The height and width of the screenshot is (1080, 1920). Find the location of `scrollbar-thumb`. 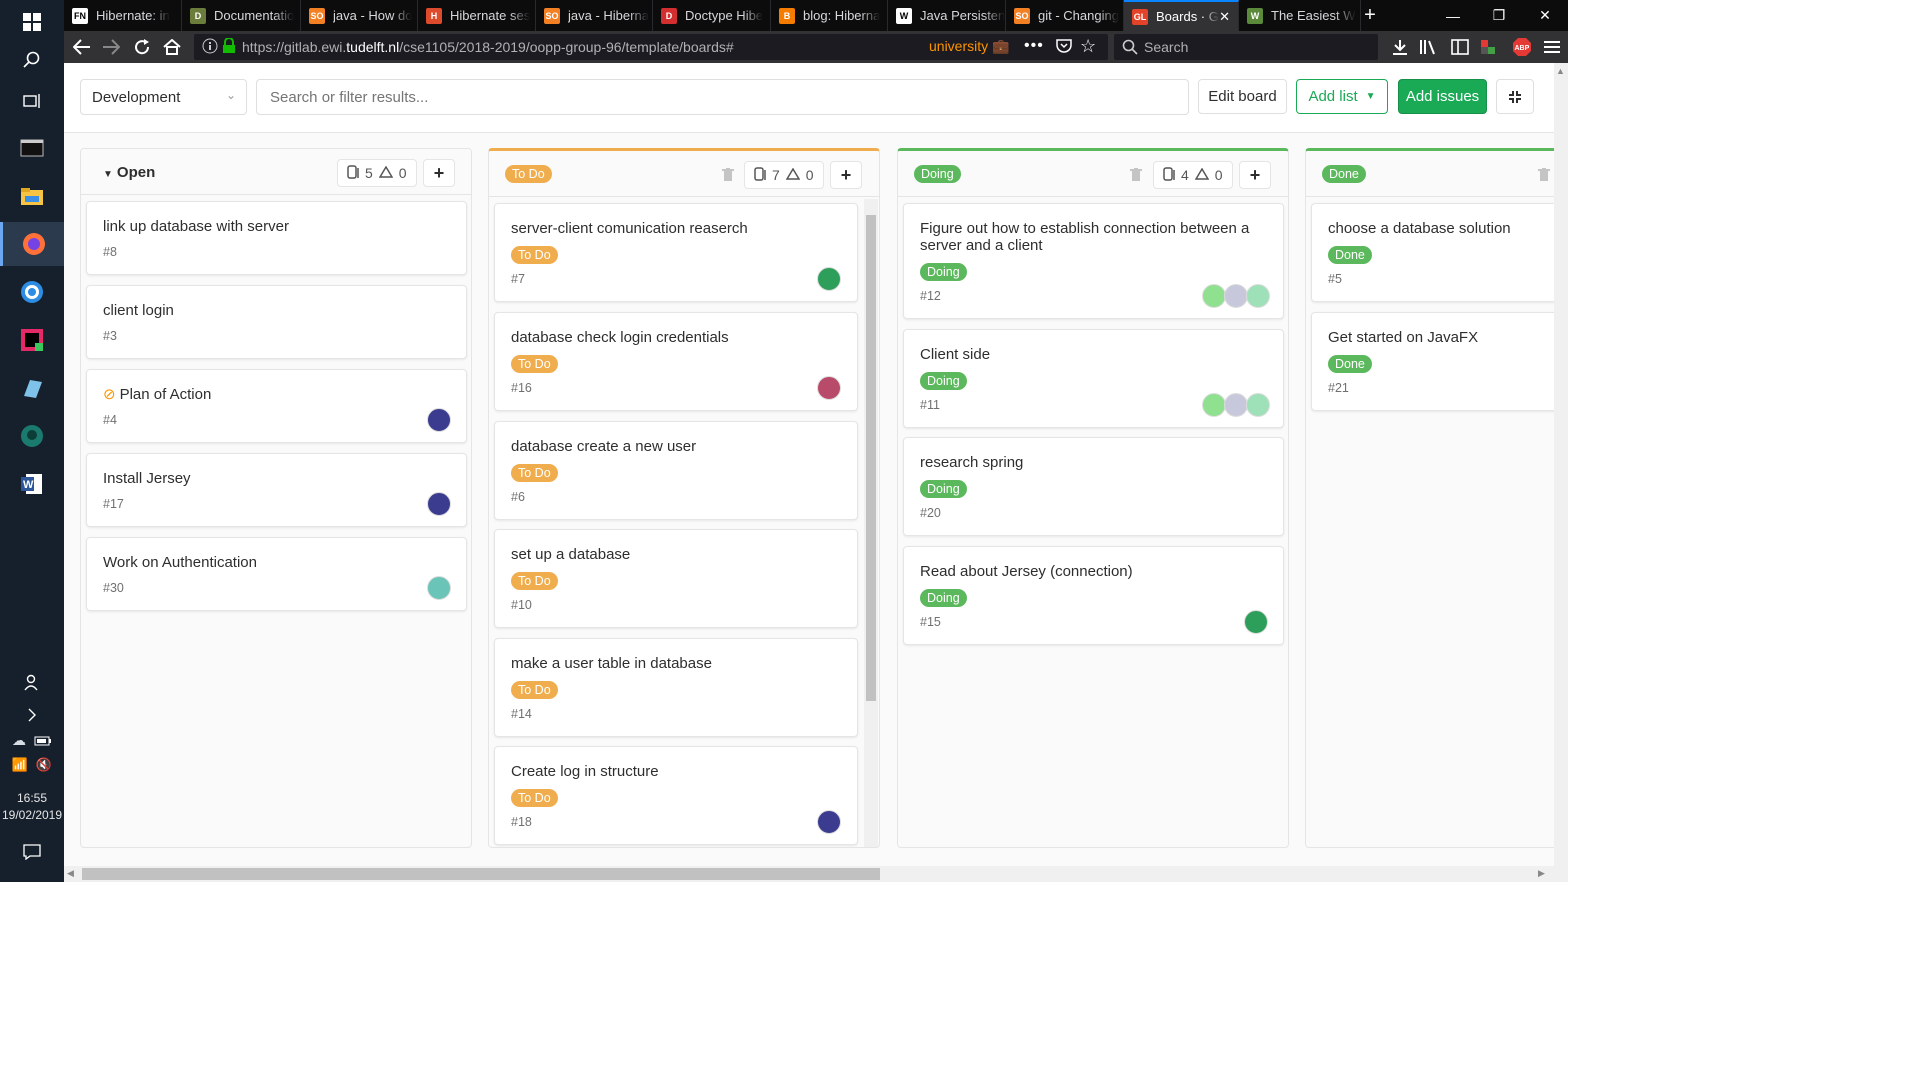

scrollbar-thumb is located at coordinates (871, 458).